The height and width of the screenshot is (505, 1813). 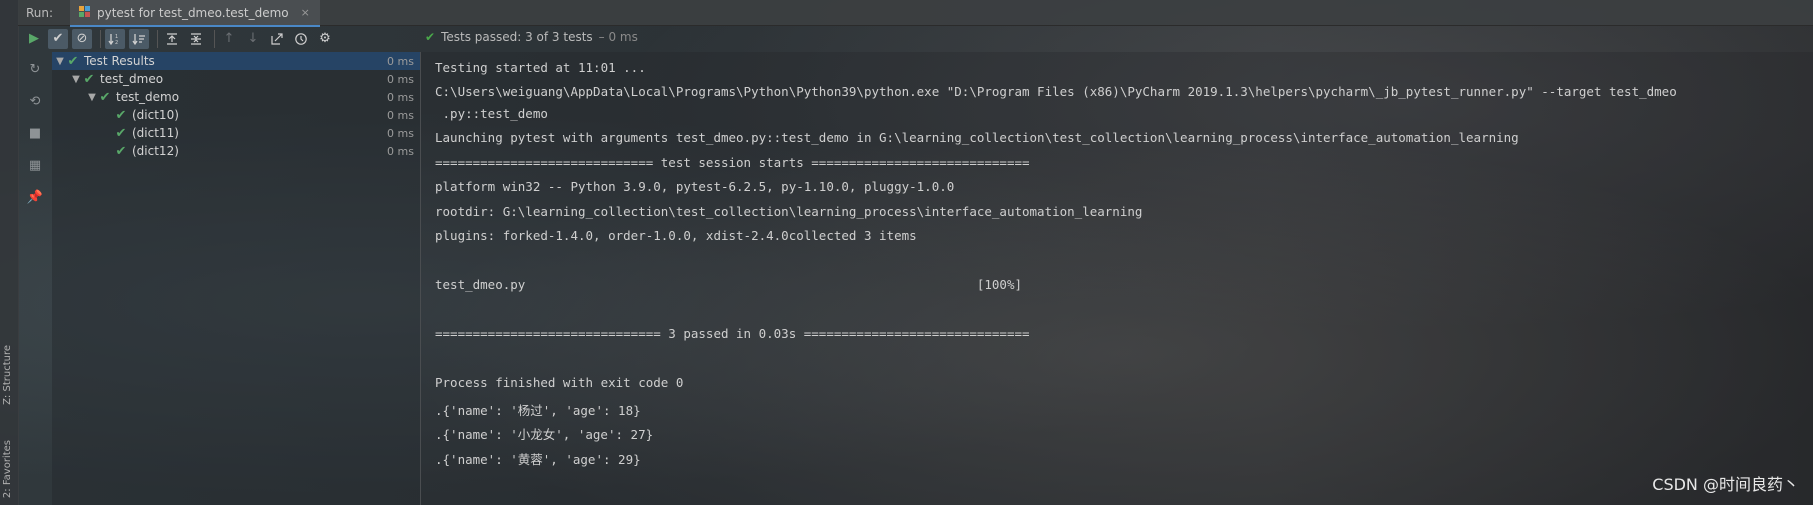 I want to click on rerun-failed-icon: ↻, so click(x=35, y=69).